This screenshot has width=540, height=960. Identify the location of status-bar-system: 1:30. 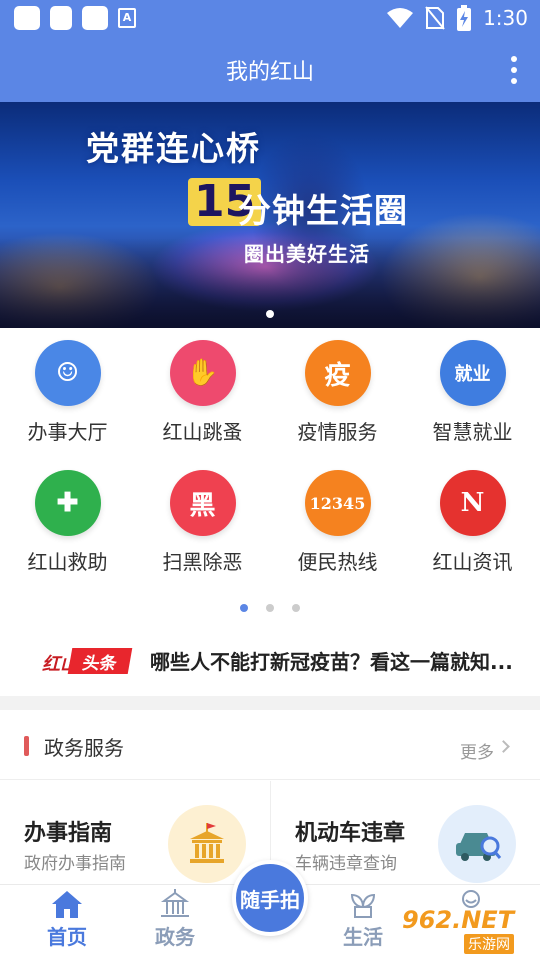
(457, 18).